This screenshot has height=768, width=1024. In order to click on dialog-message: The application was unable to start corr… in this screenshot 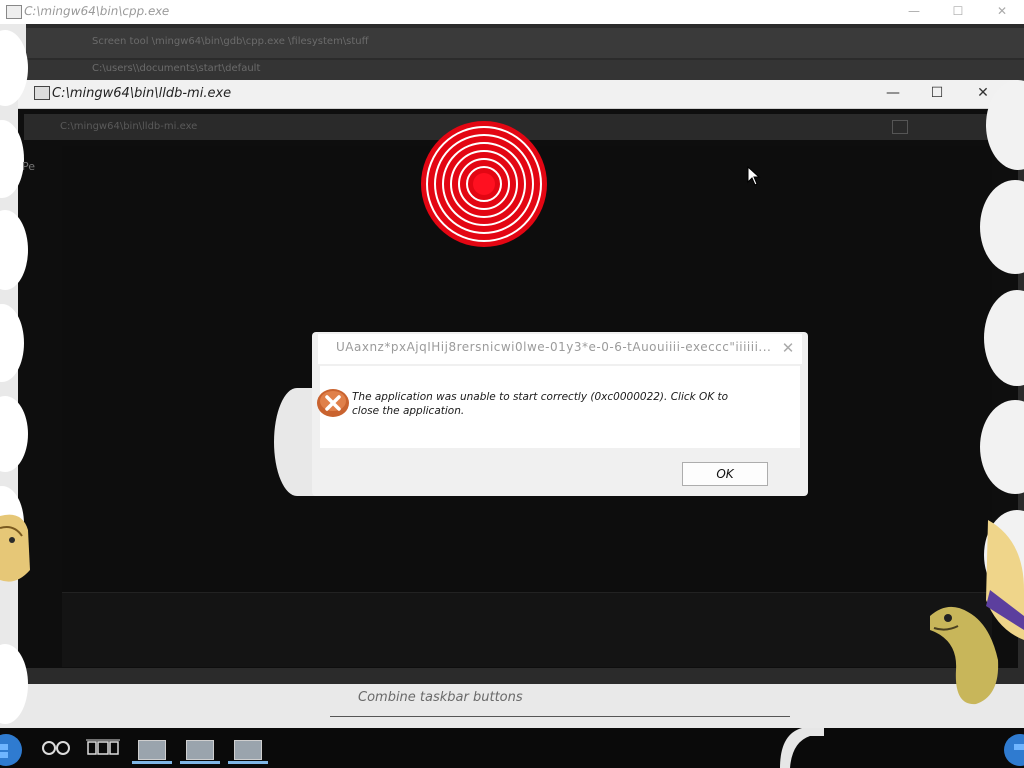, I will do `click(540, 404)`.